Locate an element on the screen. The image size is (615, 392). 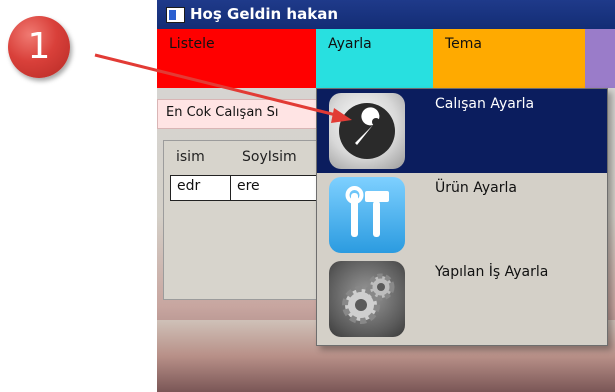
grid-cell-isim: edr is located at coordinates (201, 188).